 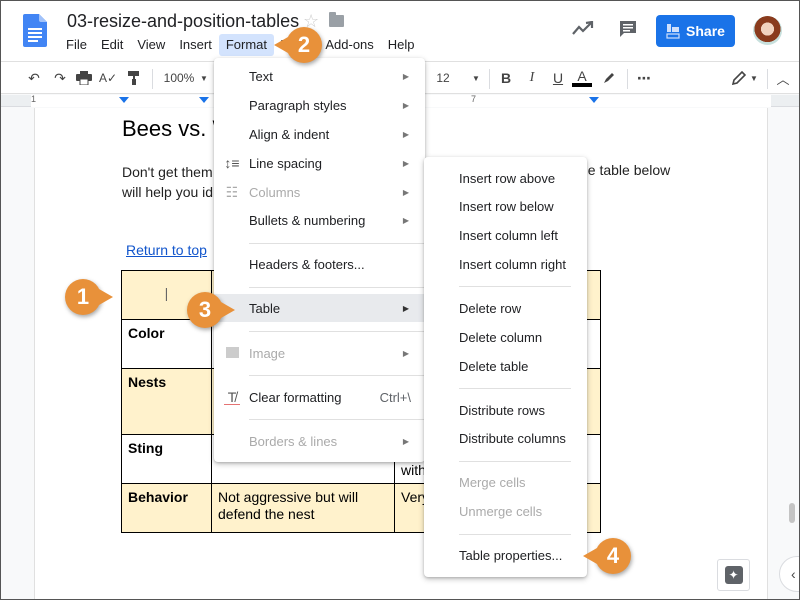 What do you see at coordinates (108, 78) in the screenshot?
I see `spellcheck-icon: A✓` at bounding box center [108, 78].